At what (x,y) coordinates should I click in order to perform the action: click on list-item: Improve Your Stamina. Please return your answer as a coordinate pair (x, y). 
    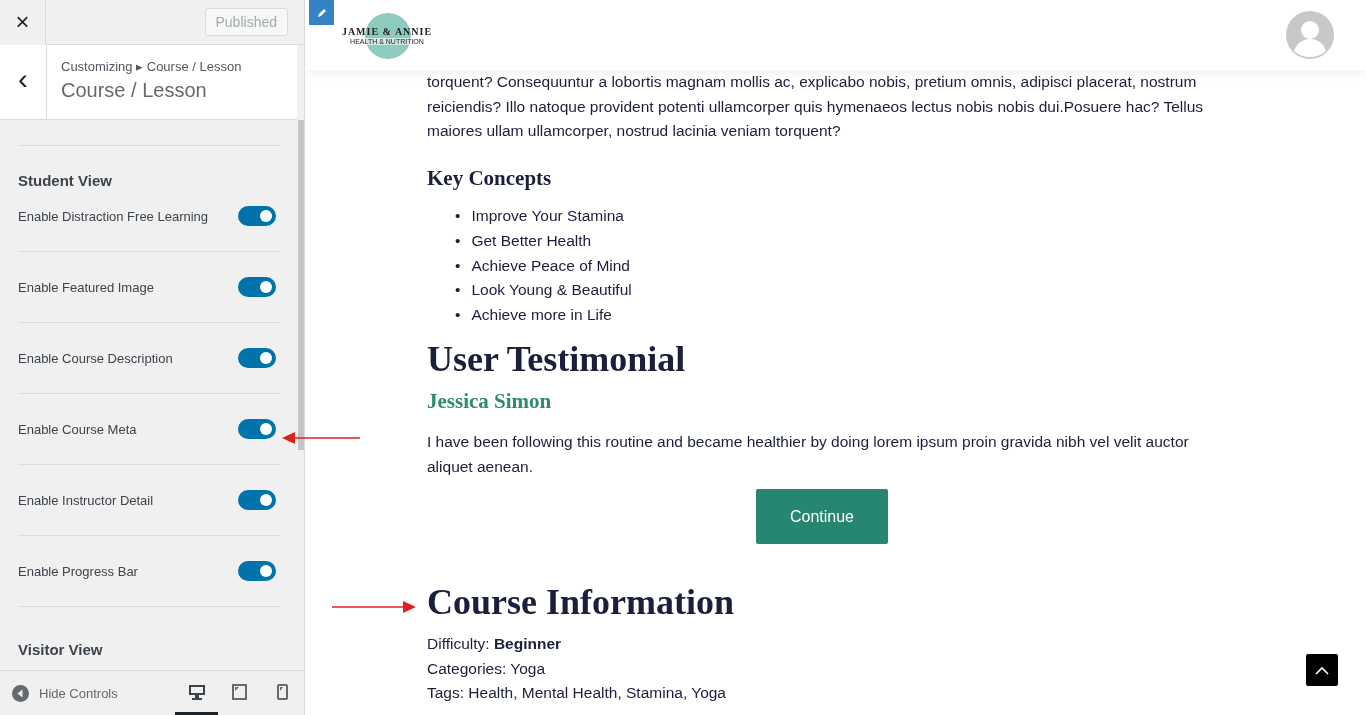
    Looking at the image, I should click on (547, 216).